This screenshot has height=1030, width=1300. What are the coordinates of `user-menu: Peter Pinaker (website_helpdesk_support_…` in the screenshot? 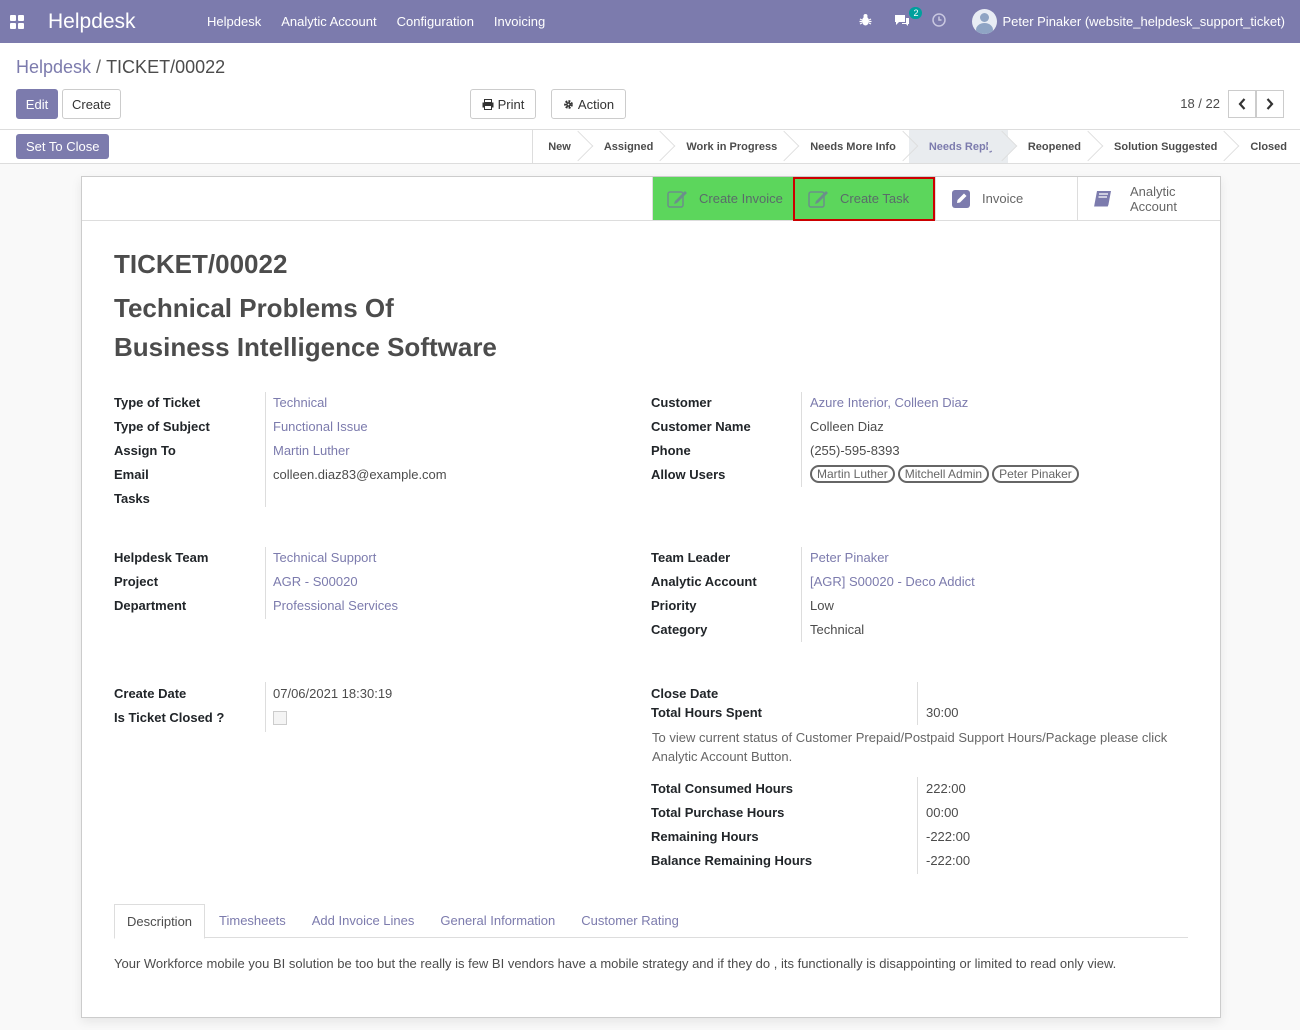 It's located at (1128, 21).